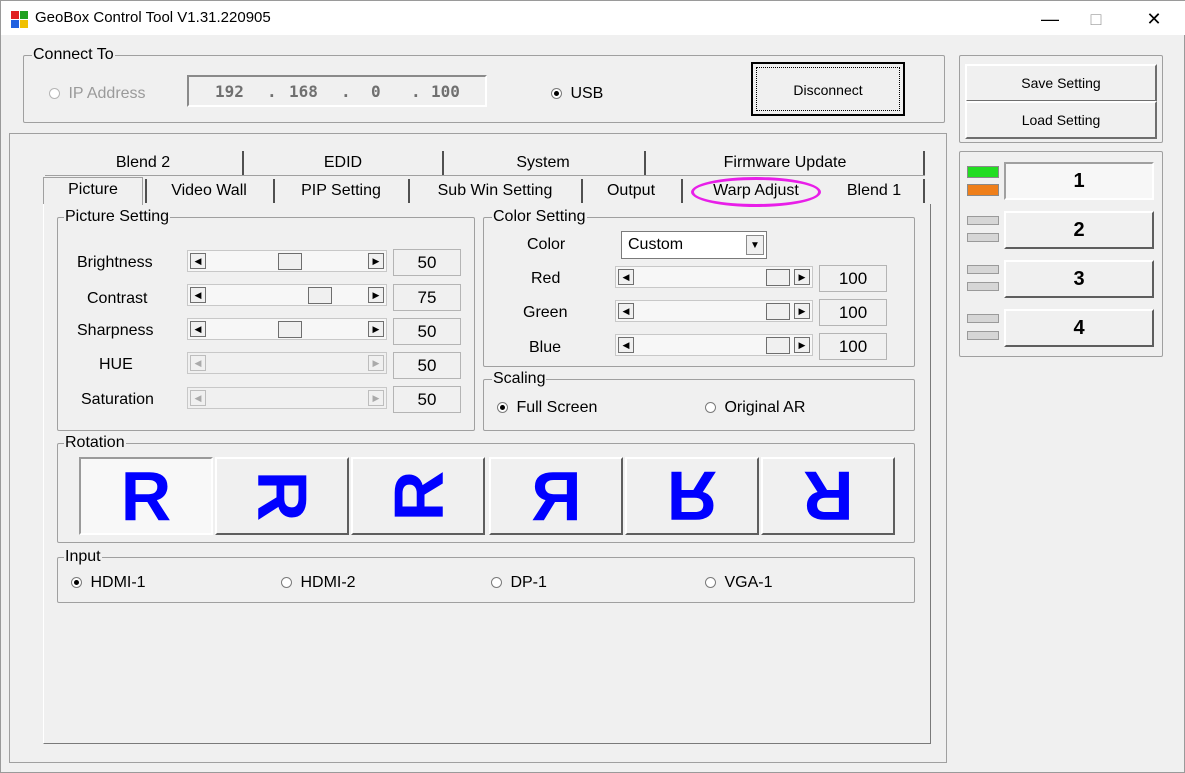  What do you see at coordinates (656, 244) in the screenshot?
I see `color-select-value: Custom` at bounding box center [656, 244].